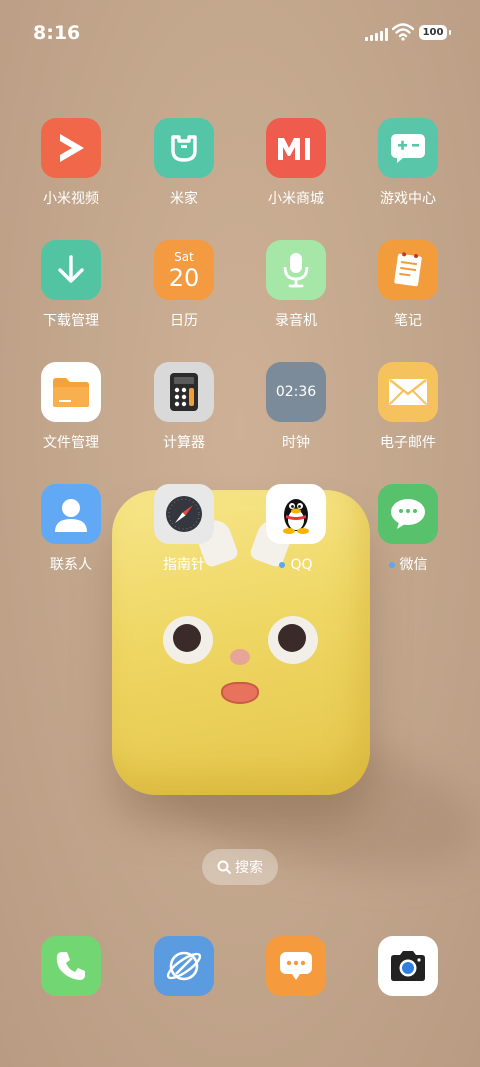 The image size is (480, 1067). I want to click on wifi-icon, so click(403, 32).